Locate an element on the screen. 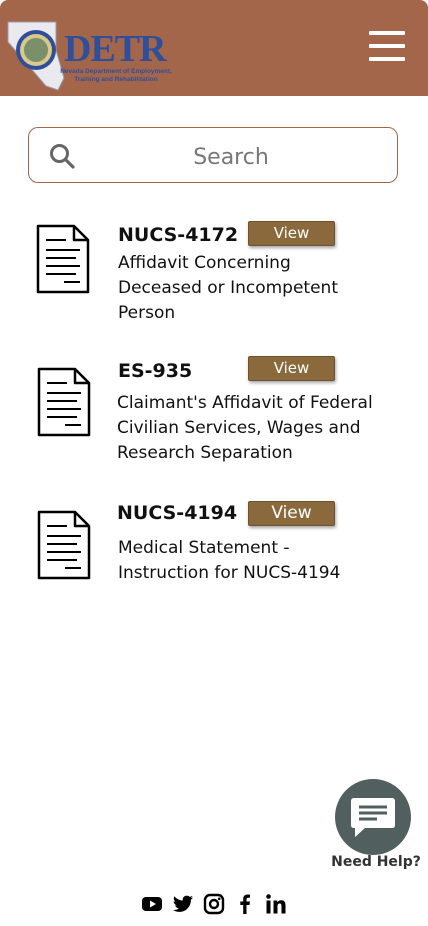  document-code: NUCS-4172 is located at coordinates (178, 235).